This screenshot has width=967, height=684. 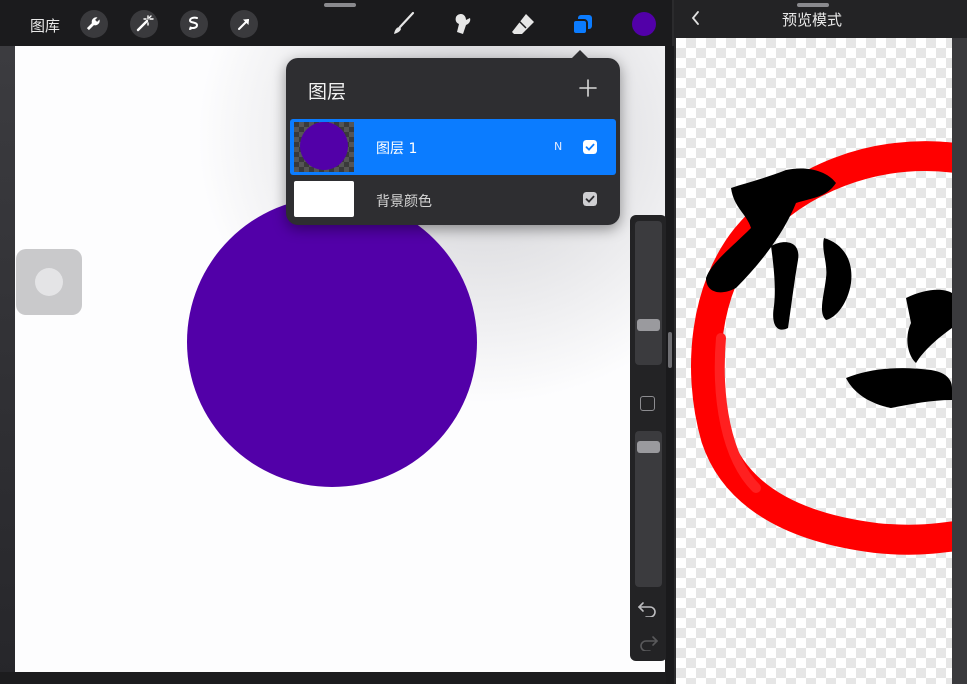 I want to click on blend-mode-indicator: N, so click(x=558, y=146).